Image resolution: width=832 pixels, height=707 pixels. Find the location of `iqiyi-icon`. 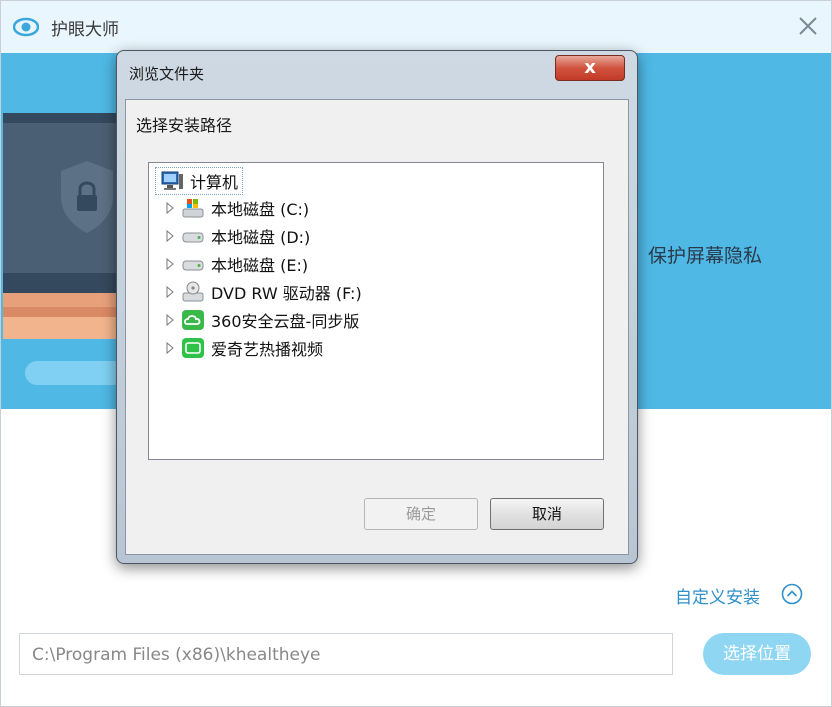

iqiyi-icon is located at coordinates (193, 348).